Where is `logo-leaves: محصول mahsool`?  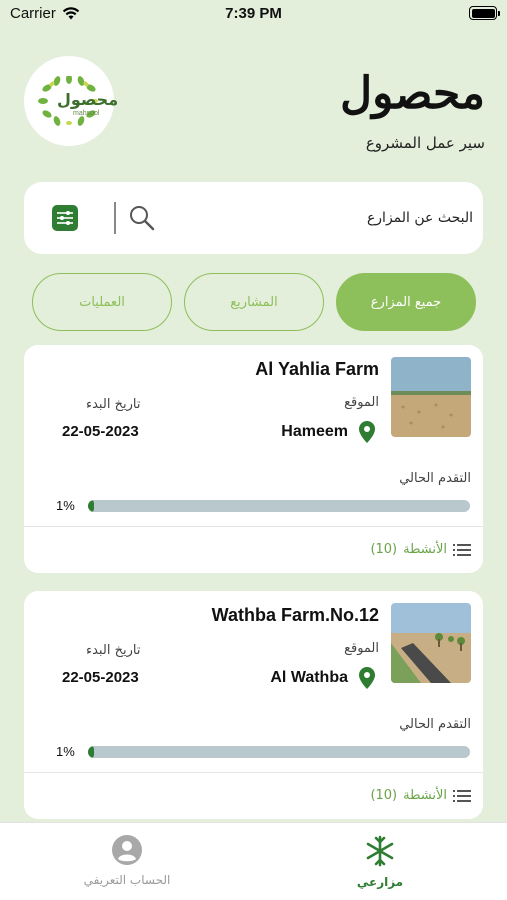
logo-leaves: محصول mahsool is located at coordinates (77, 101).